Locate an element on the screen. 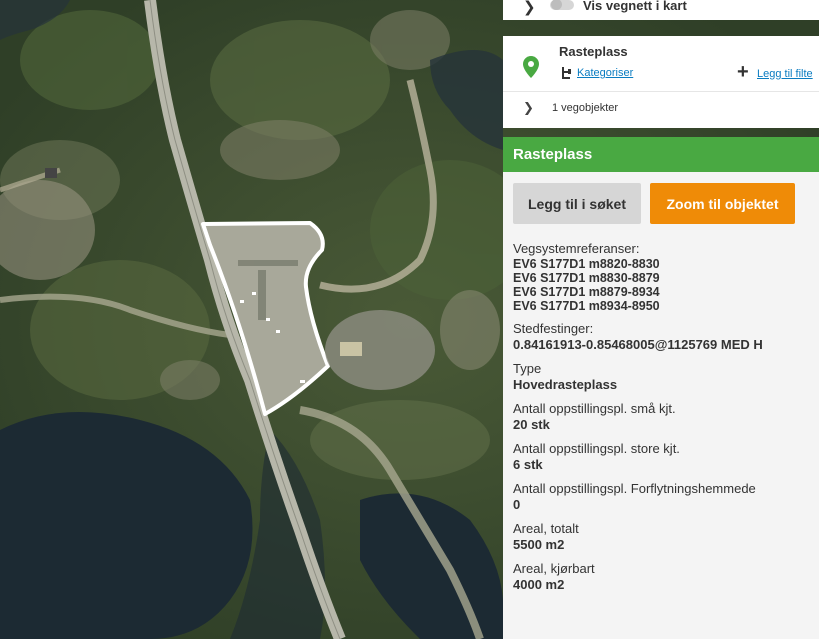 This screenshot has height=639, width=819. plus-icon: + is located at coordinates (743, 72).